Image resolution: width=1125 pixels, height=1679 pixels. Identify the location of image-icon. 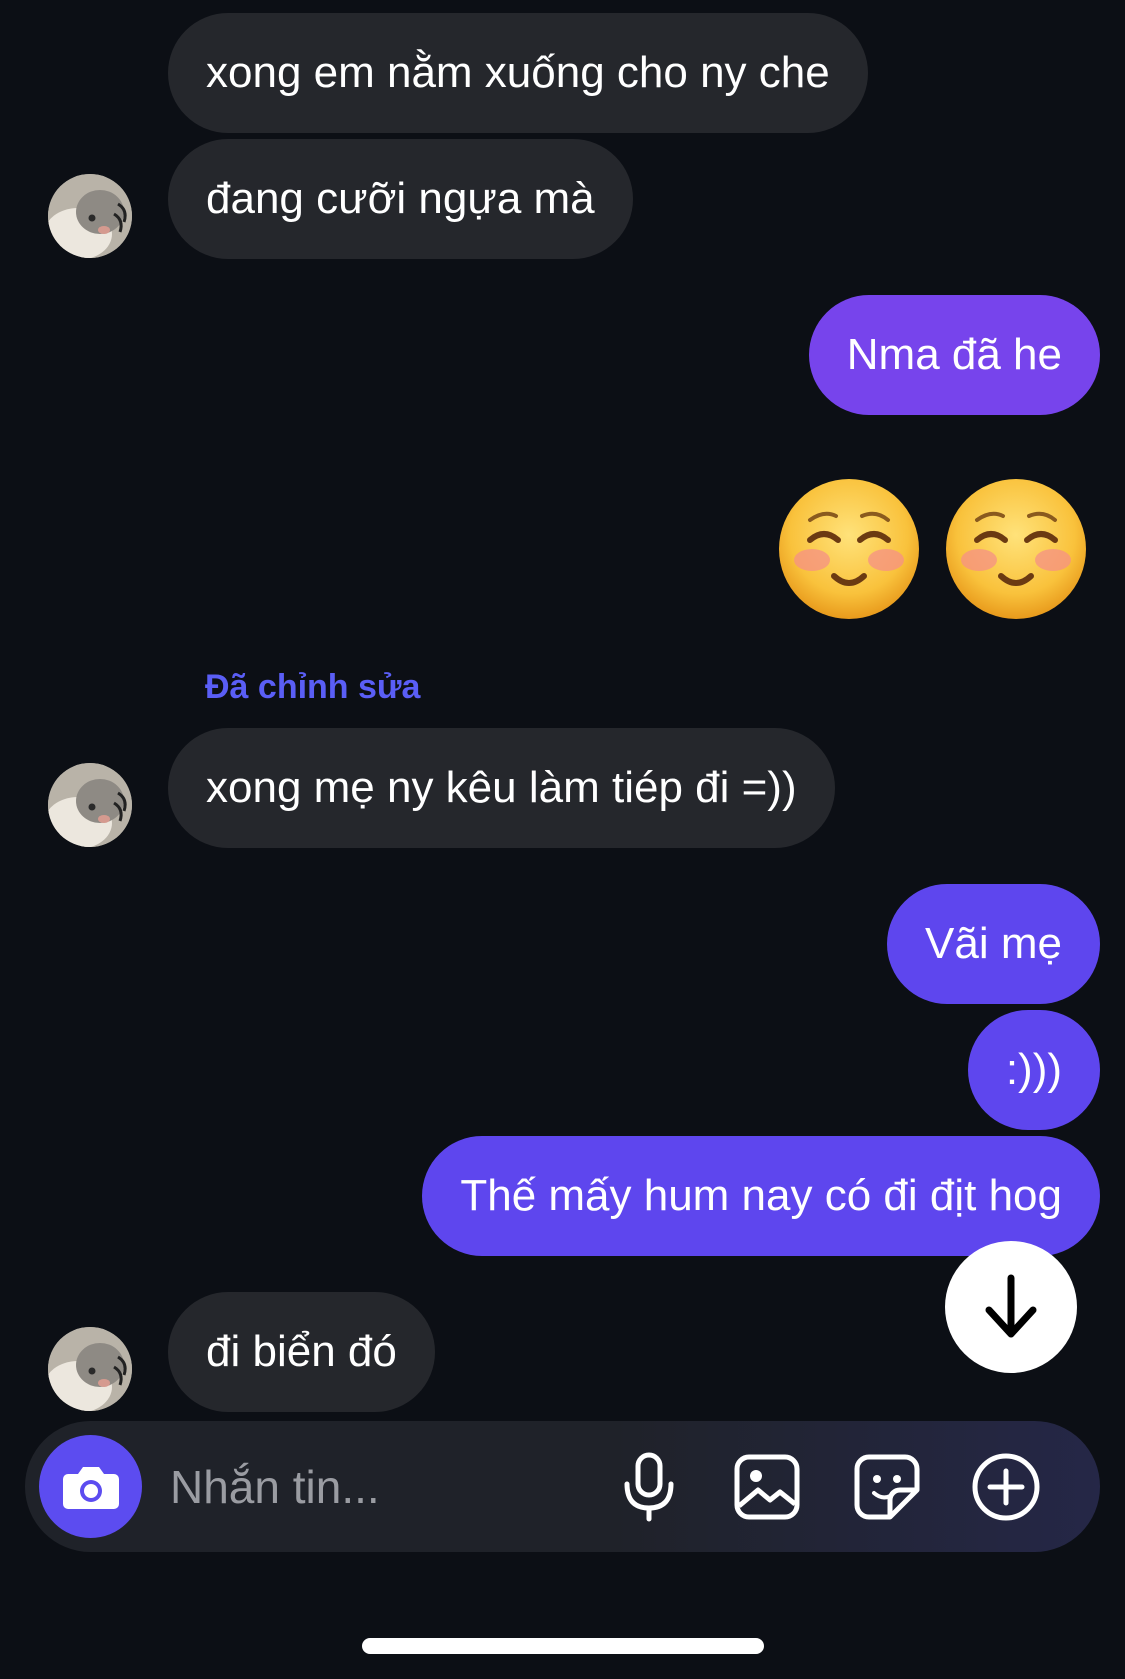
(767, 1487).